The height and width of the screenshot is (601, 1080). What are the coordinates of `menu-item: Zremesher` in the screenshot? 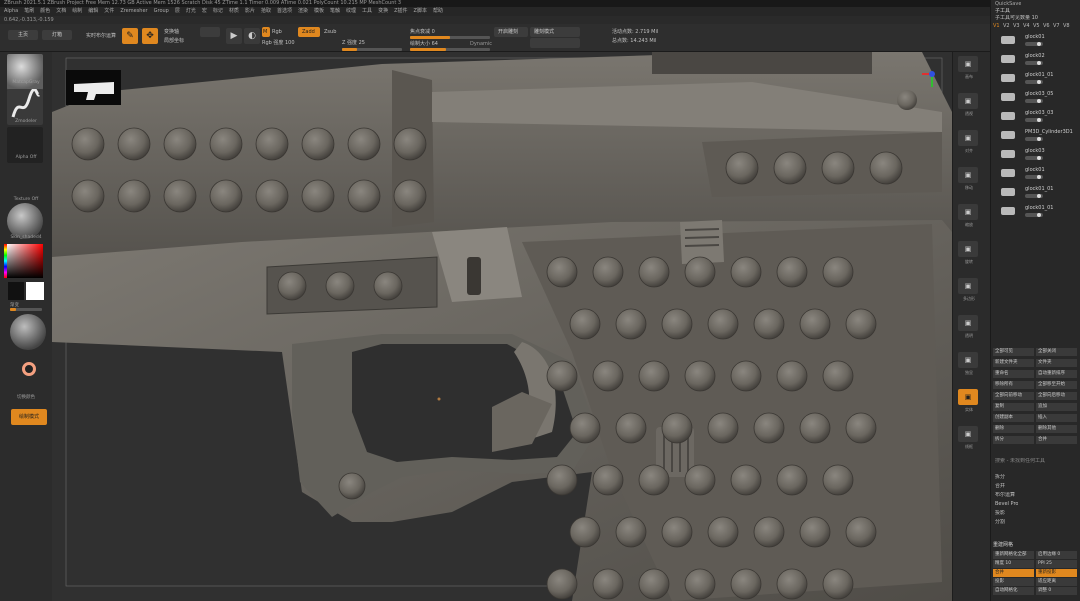 It's located at (133, 11).